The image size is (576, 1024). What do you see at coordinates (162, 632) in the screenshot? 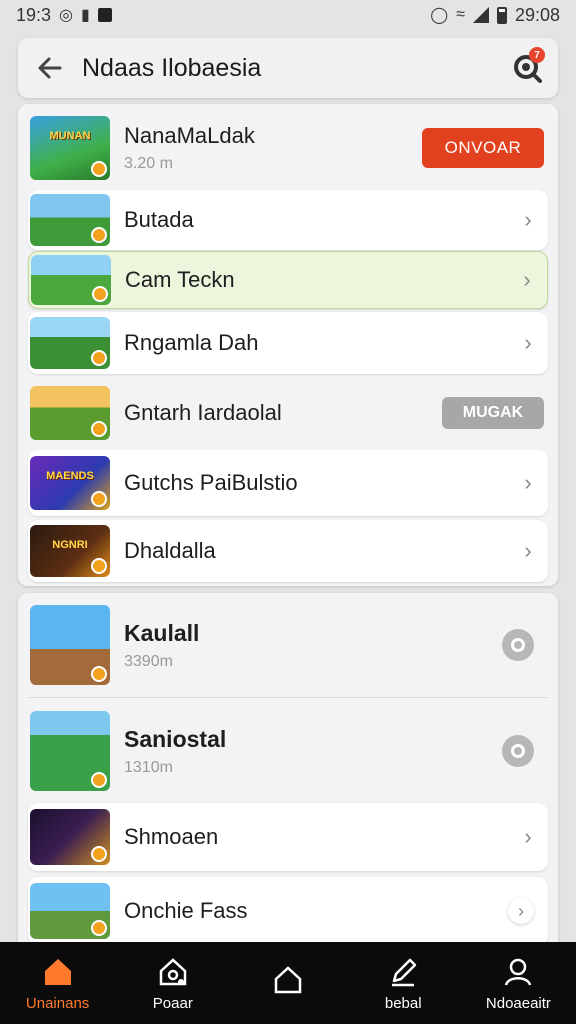
I see `item-title: Kaulall` at bounding box center [162, 632].